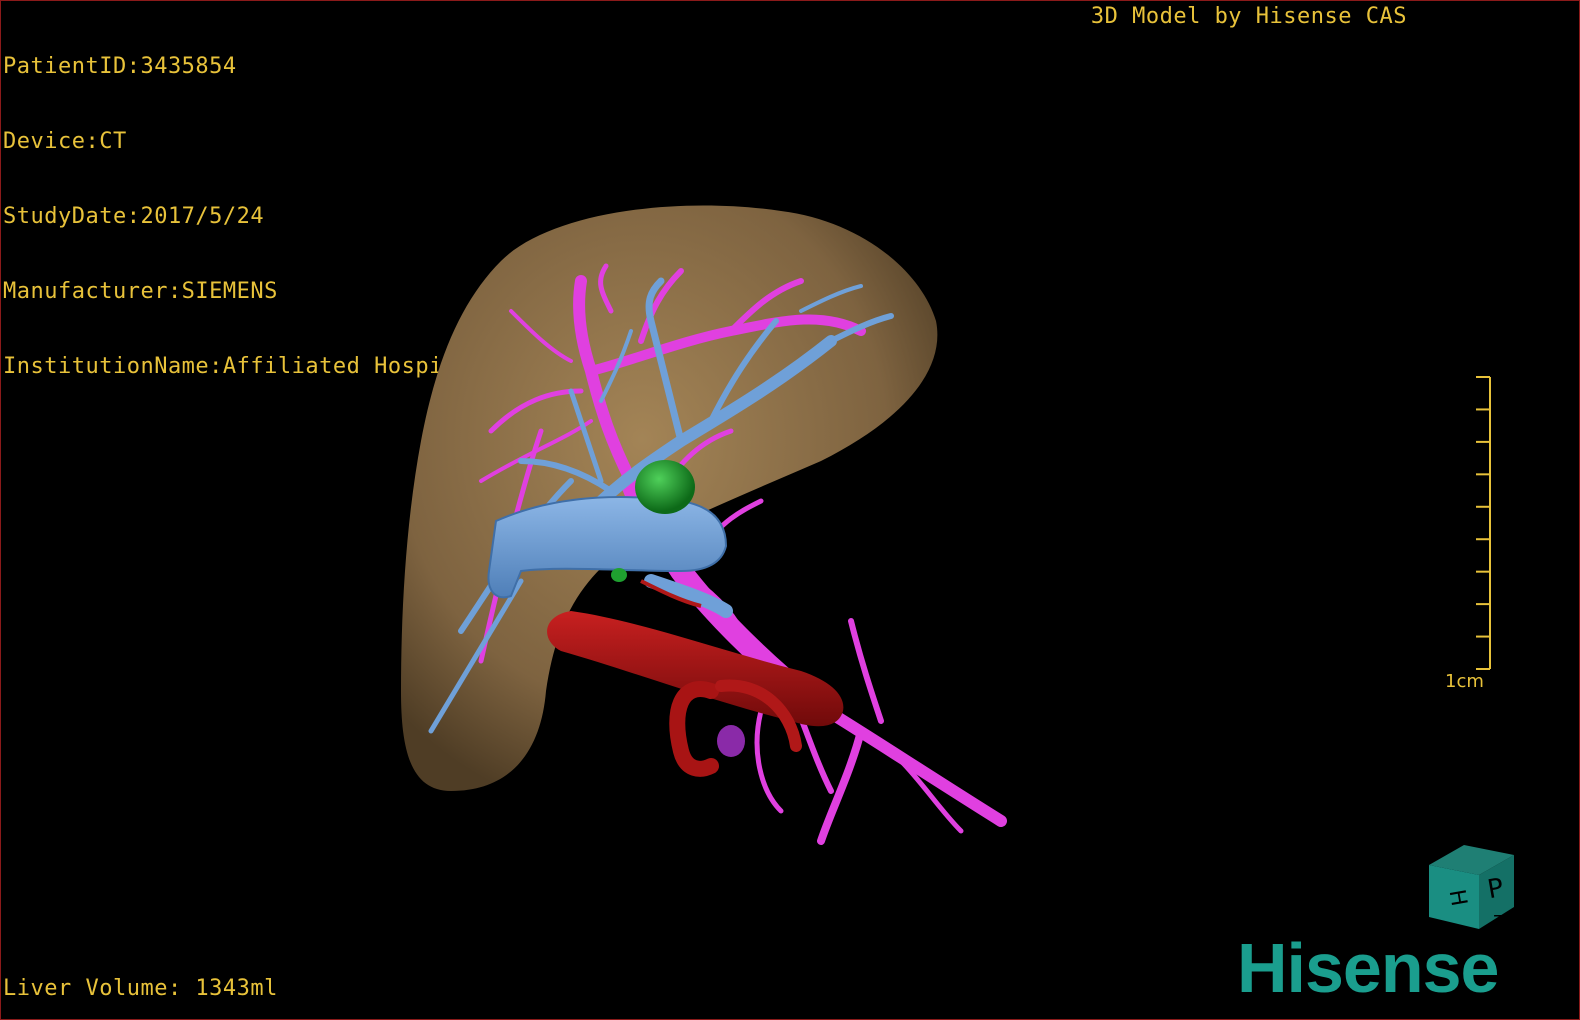  What do you see at coordinates (140, 988) in the screenshot?
I see `liver-volume: Liver Volume: 1343ml` at bounding box center [140, 988].